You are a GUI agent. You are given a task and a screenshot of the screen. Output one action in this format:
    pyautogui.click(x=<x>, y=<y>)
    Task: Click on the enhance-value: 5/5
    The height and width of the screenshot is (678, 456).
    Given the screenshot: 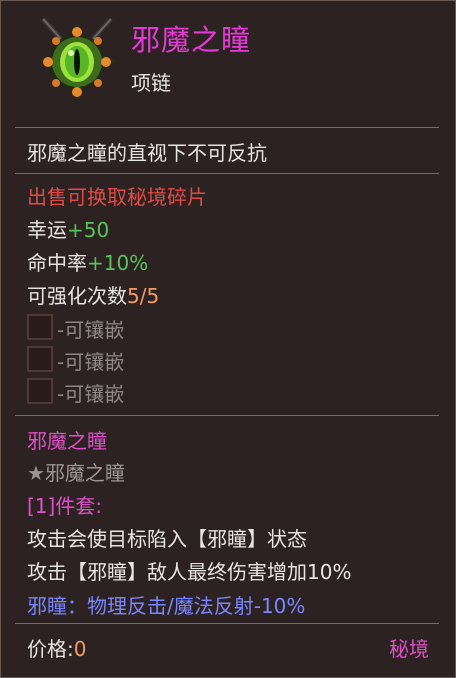 What is the action you would take?
    pyautogui.click(x=143, y=296)
    